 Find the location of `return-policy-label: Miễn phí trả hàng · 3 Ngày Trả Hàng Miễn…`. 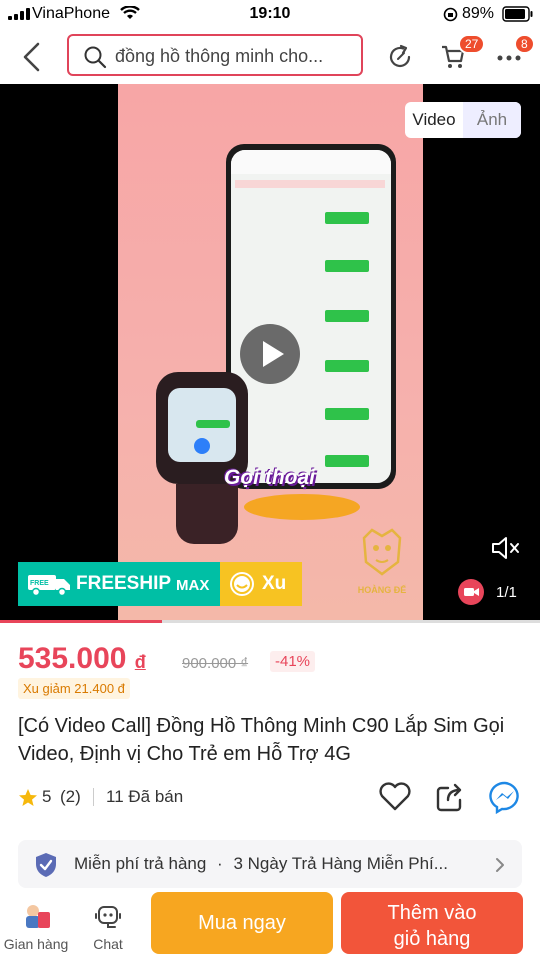

return-policy-label: Miễn phí trả hàng · 3 Ngày Trả Hàng Miễn… is located at coordinates (261, 863).